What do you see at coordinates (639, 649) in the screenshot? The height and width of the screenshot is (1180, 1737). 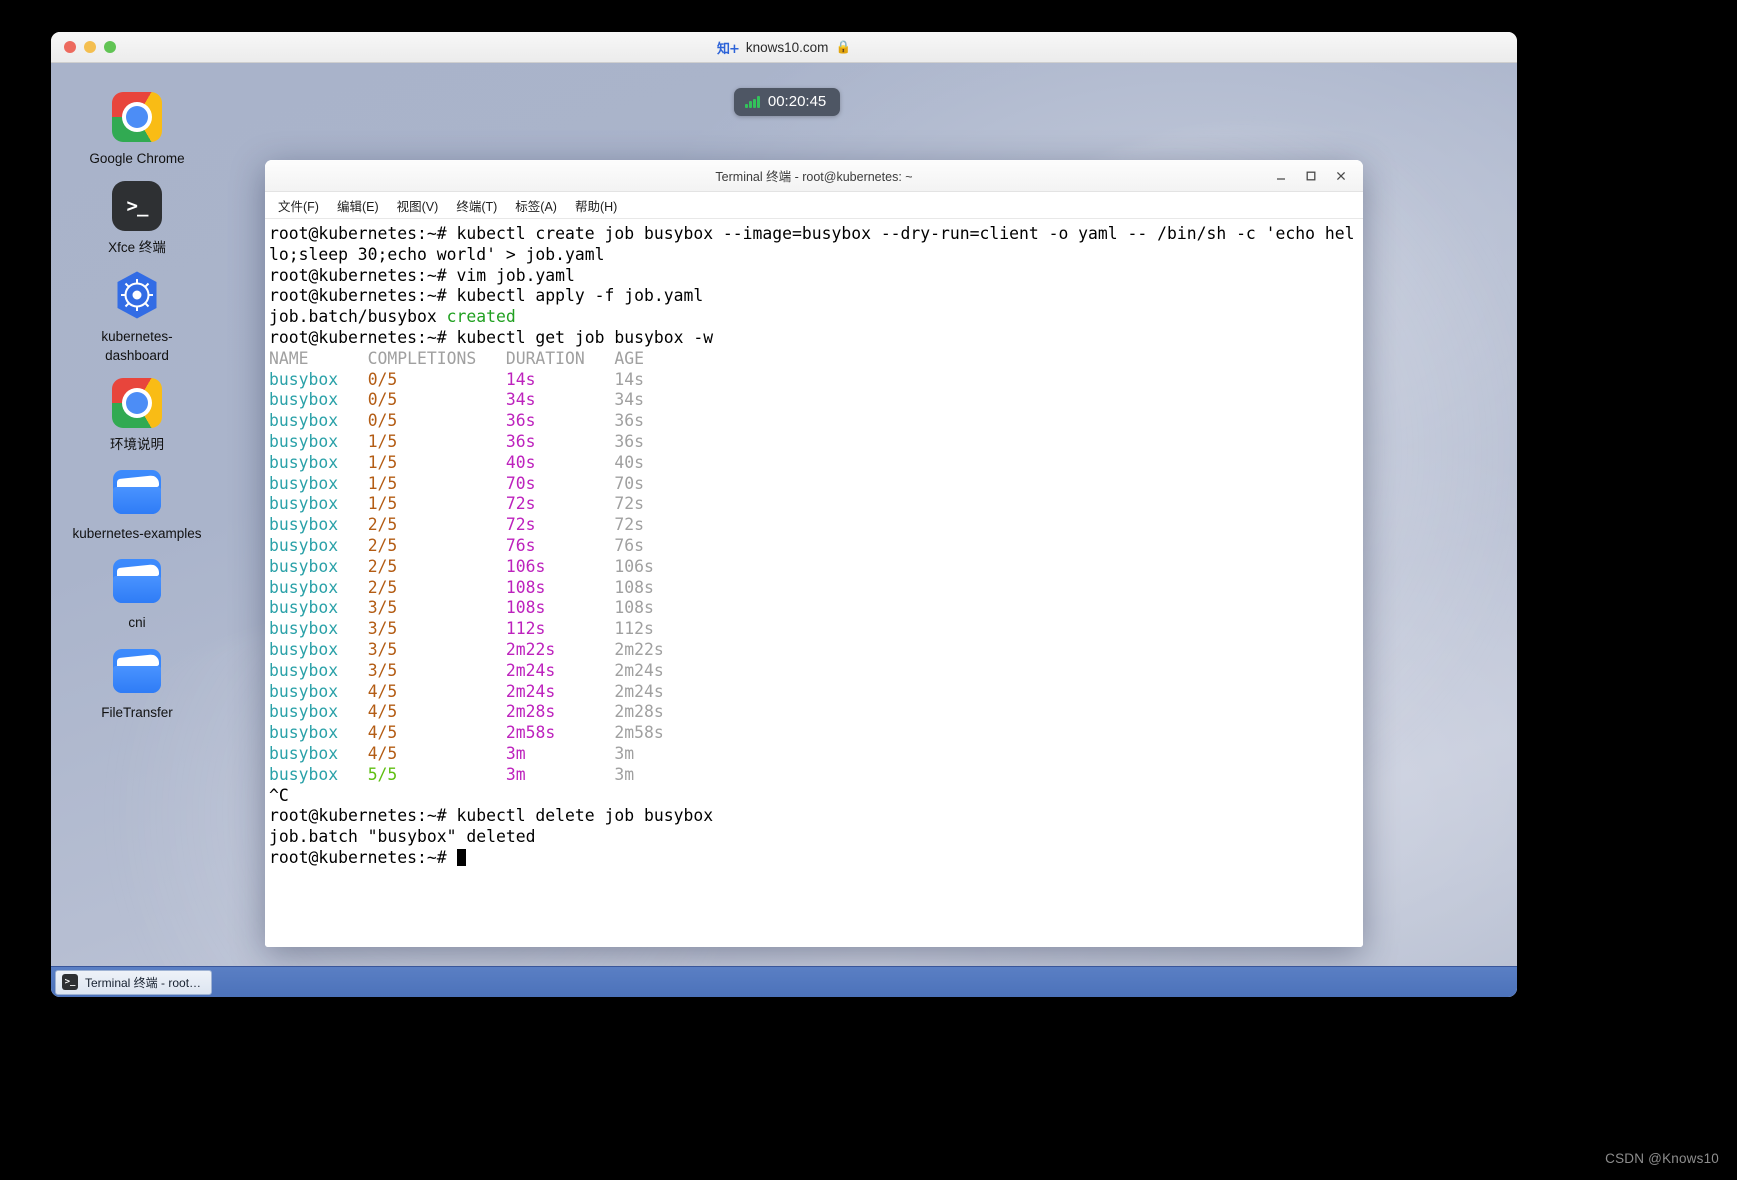 I see `terminal-text: 2m22s` at bounding box center [639, 649].